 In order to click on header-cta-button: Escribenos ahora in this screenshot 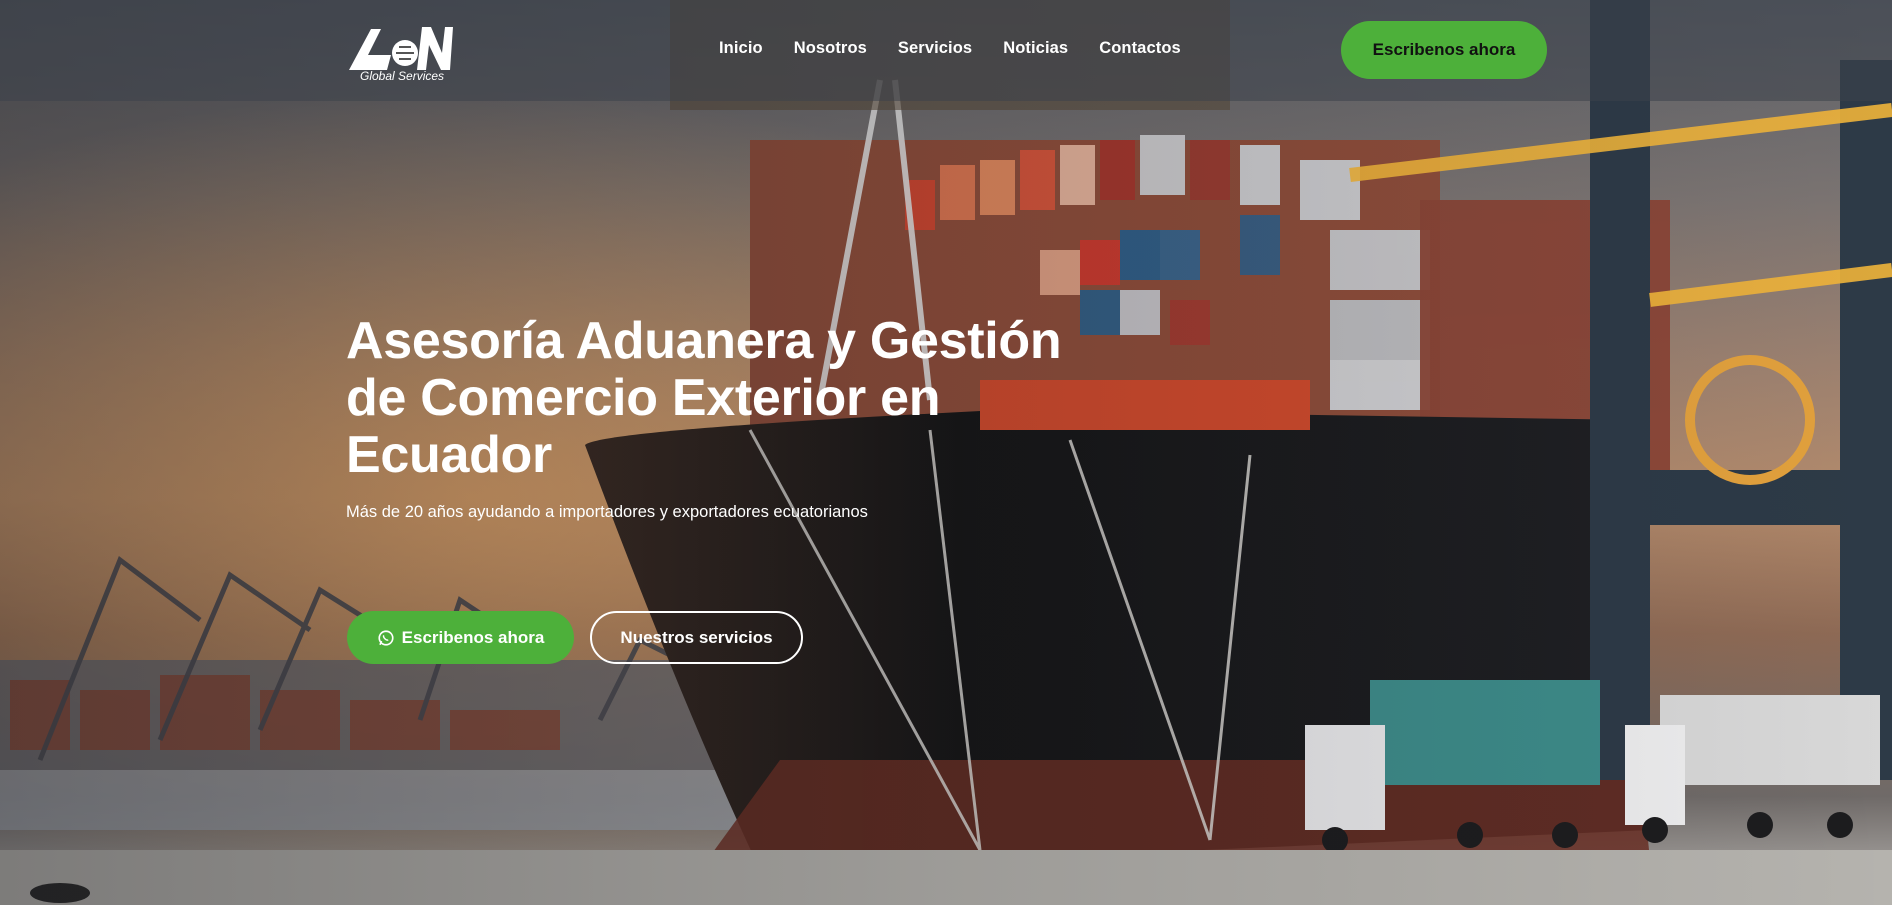, I will do `click(1444, 50)`.